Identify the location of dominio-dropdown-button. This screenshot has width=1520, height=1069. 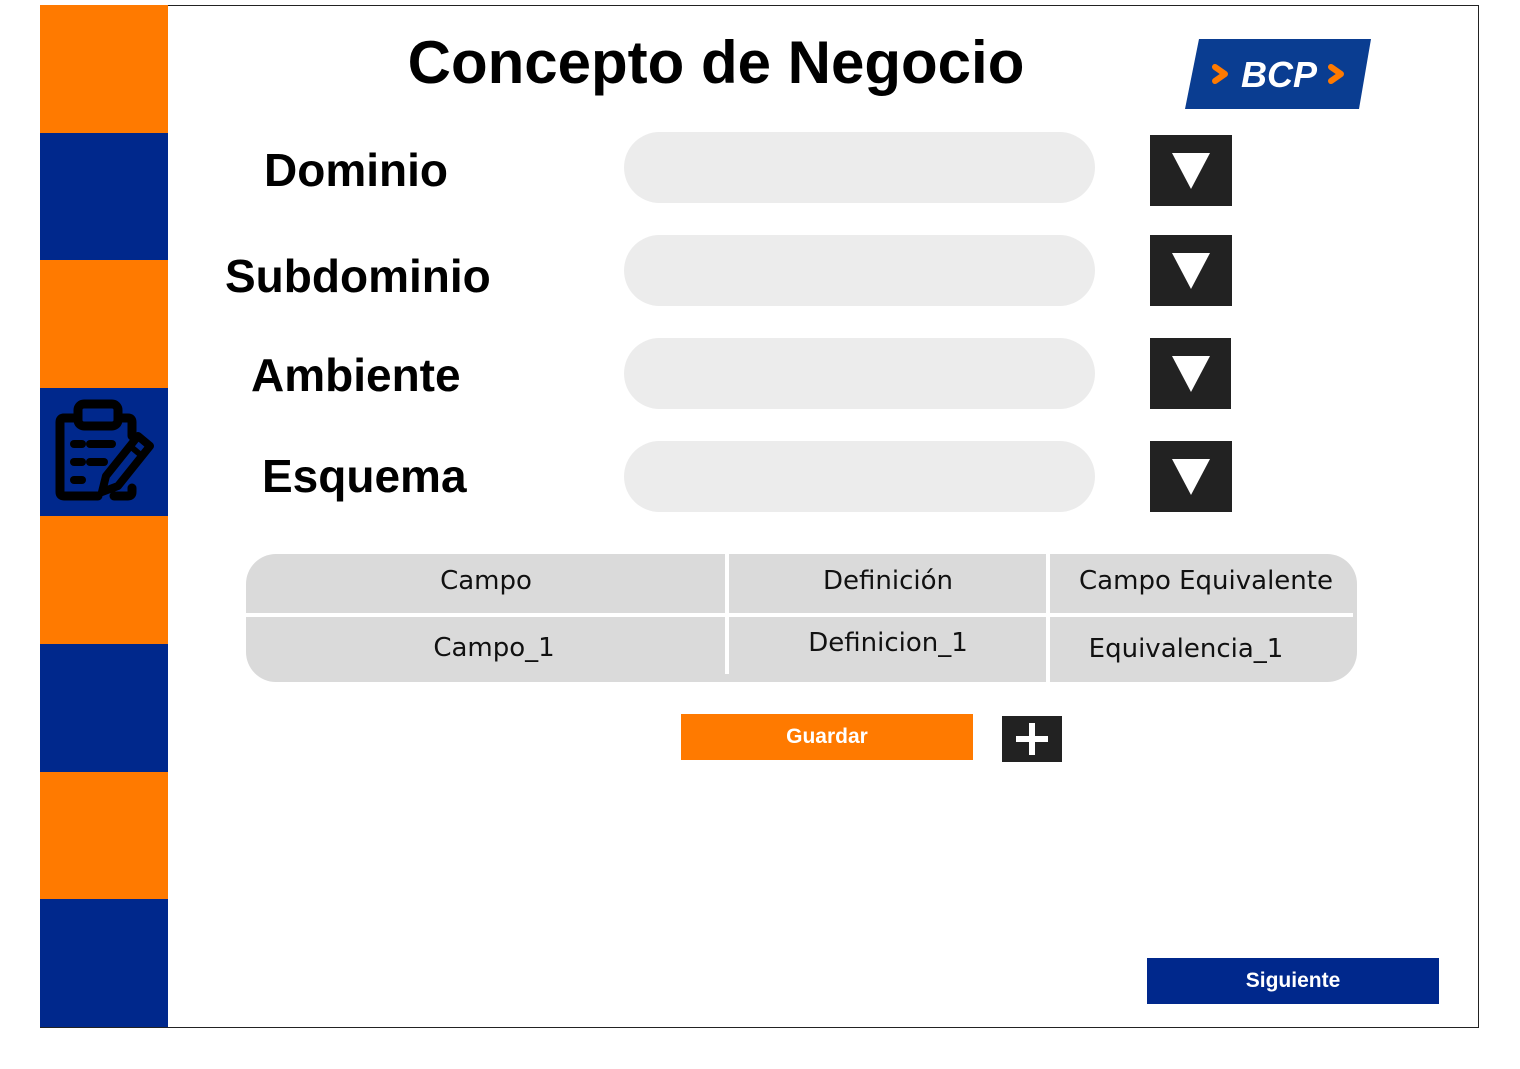
(1191, 170).